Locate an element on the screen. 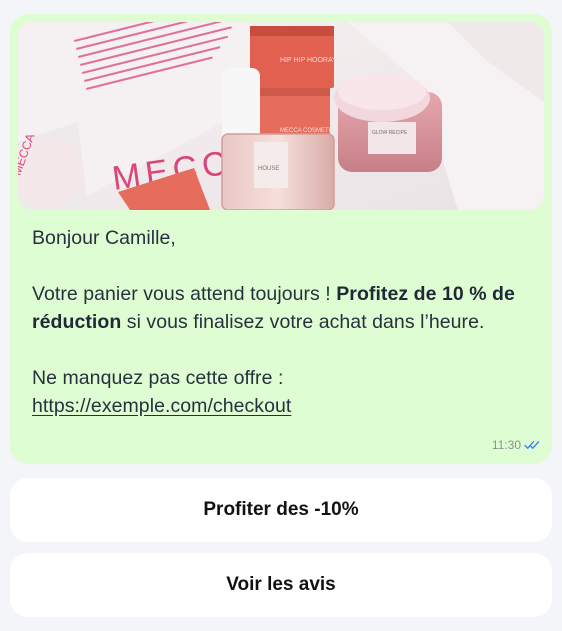  double-check-icon is located at coordinates (532, 445).